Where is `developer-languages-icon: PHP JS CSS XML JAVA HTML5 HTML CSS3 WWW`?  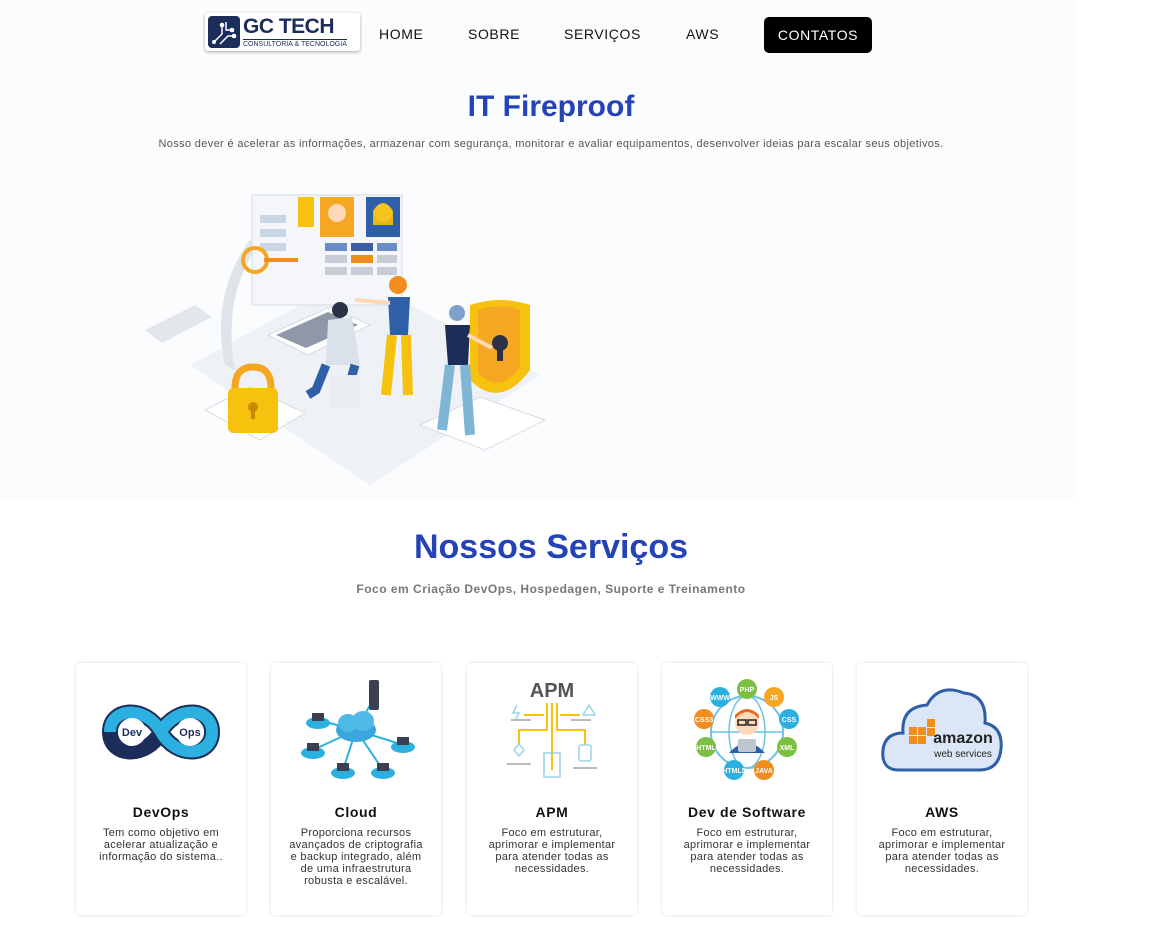 developer-languages-icon: PHP JS CSS XML JAVA HTML5 HTML CSS3 WWW is located at coordinates (746, 729).